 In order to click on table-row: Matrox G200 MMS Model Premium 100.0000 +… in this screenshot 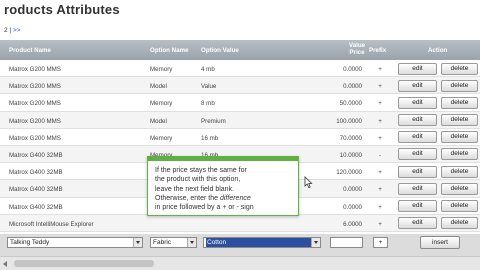, I will do `click(240, 120)`.